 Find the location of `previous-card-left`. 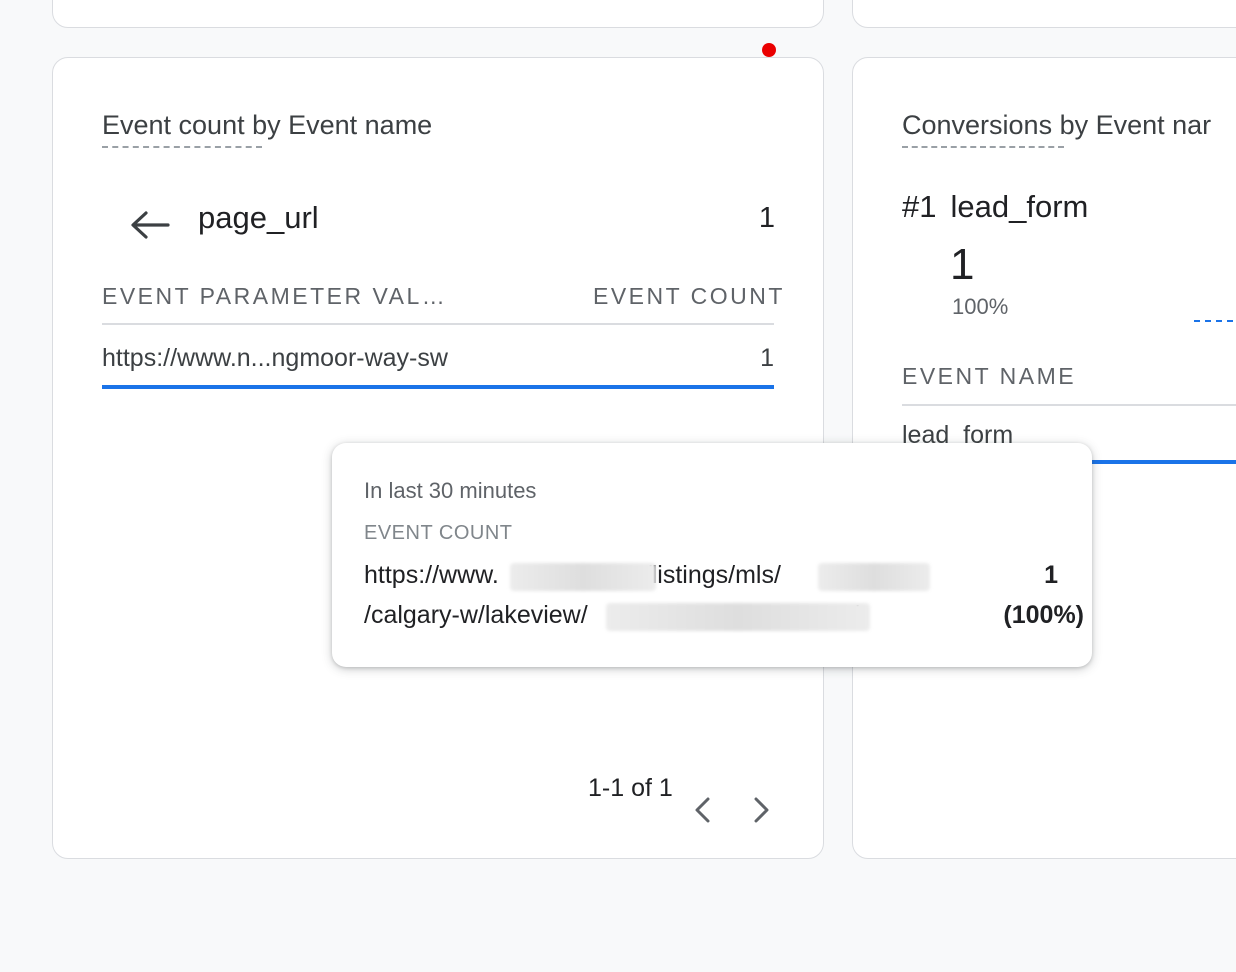

previous-card-left is located at coordinates (438, 14).